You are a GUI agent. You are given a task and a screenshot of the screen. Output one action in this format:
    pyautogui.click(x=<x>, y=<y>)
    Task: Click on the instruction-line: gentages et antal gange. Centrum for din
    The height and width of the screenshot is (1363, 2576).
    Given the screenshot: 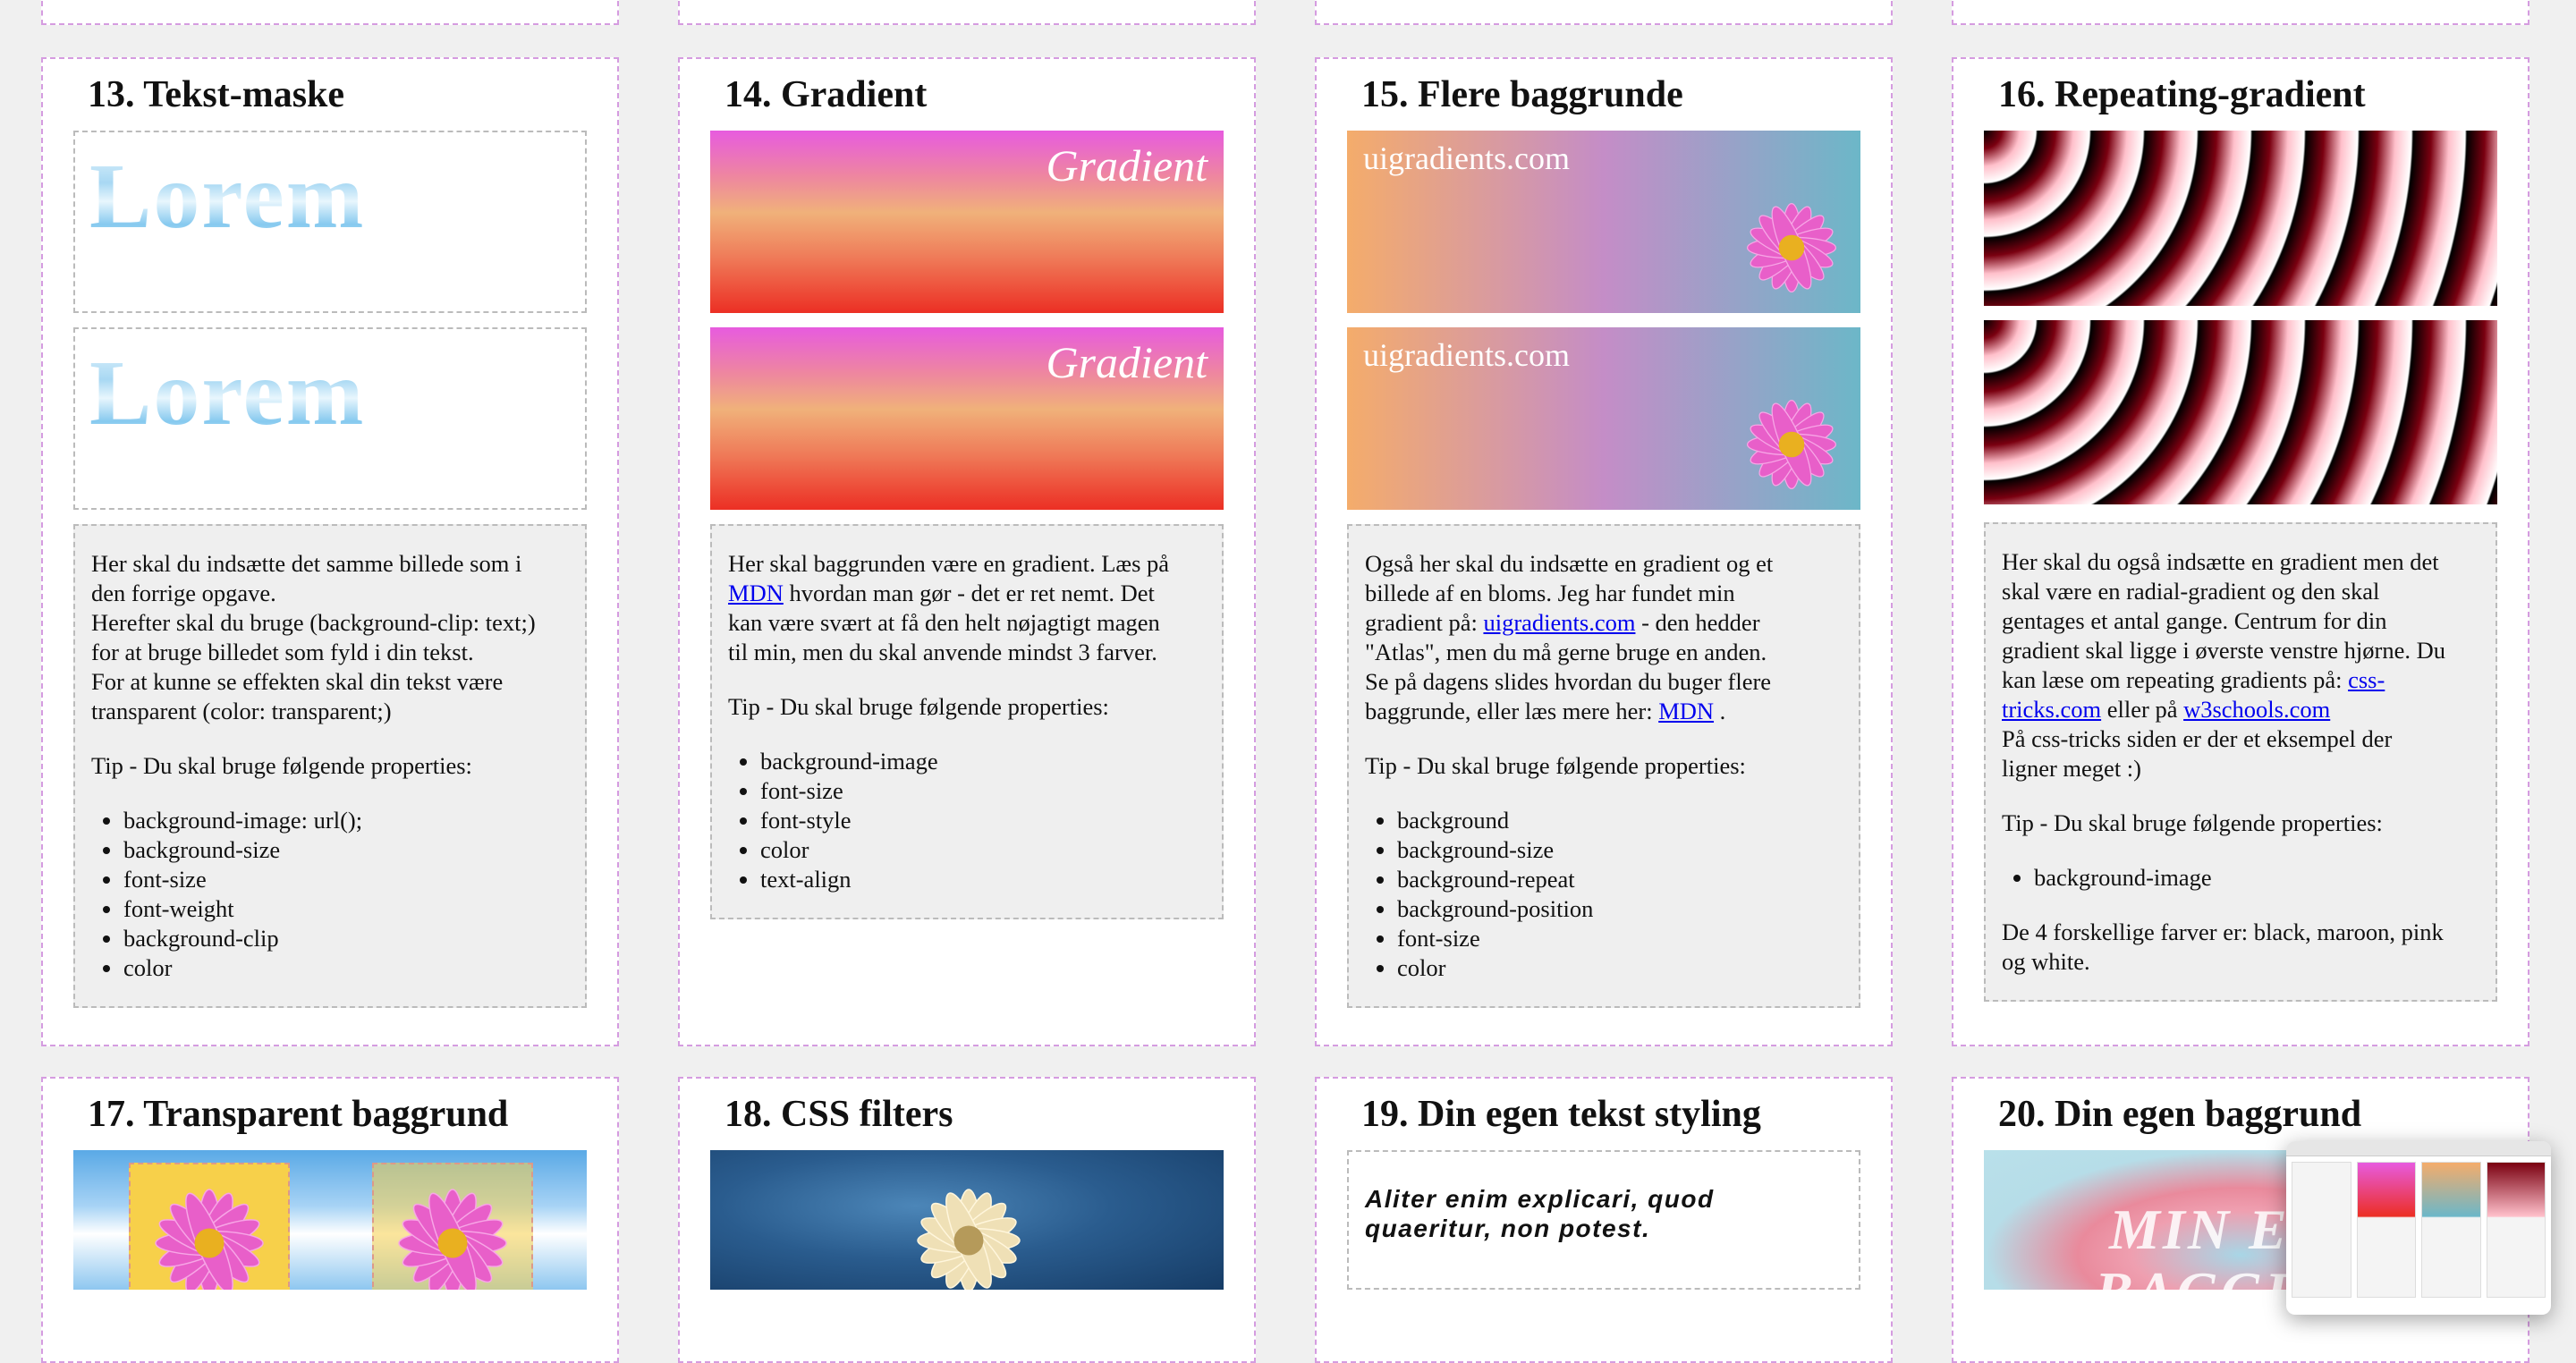 What is the action you would take?
    pyautogui.click(x=2194, y=620)
    